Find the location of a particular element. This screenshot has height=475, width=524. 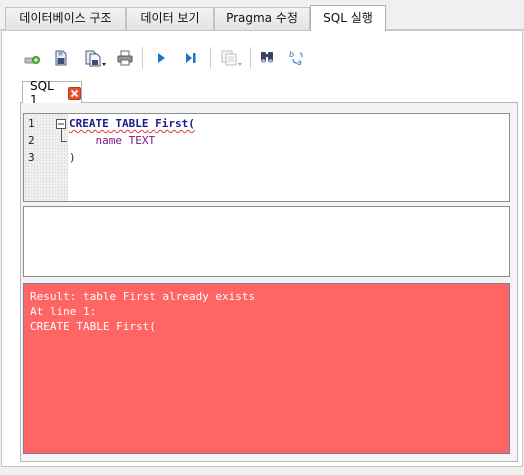

new-tab-icon is located at coordinates (32, 60).